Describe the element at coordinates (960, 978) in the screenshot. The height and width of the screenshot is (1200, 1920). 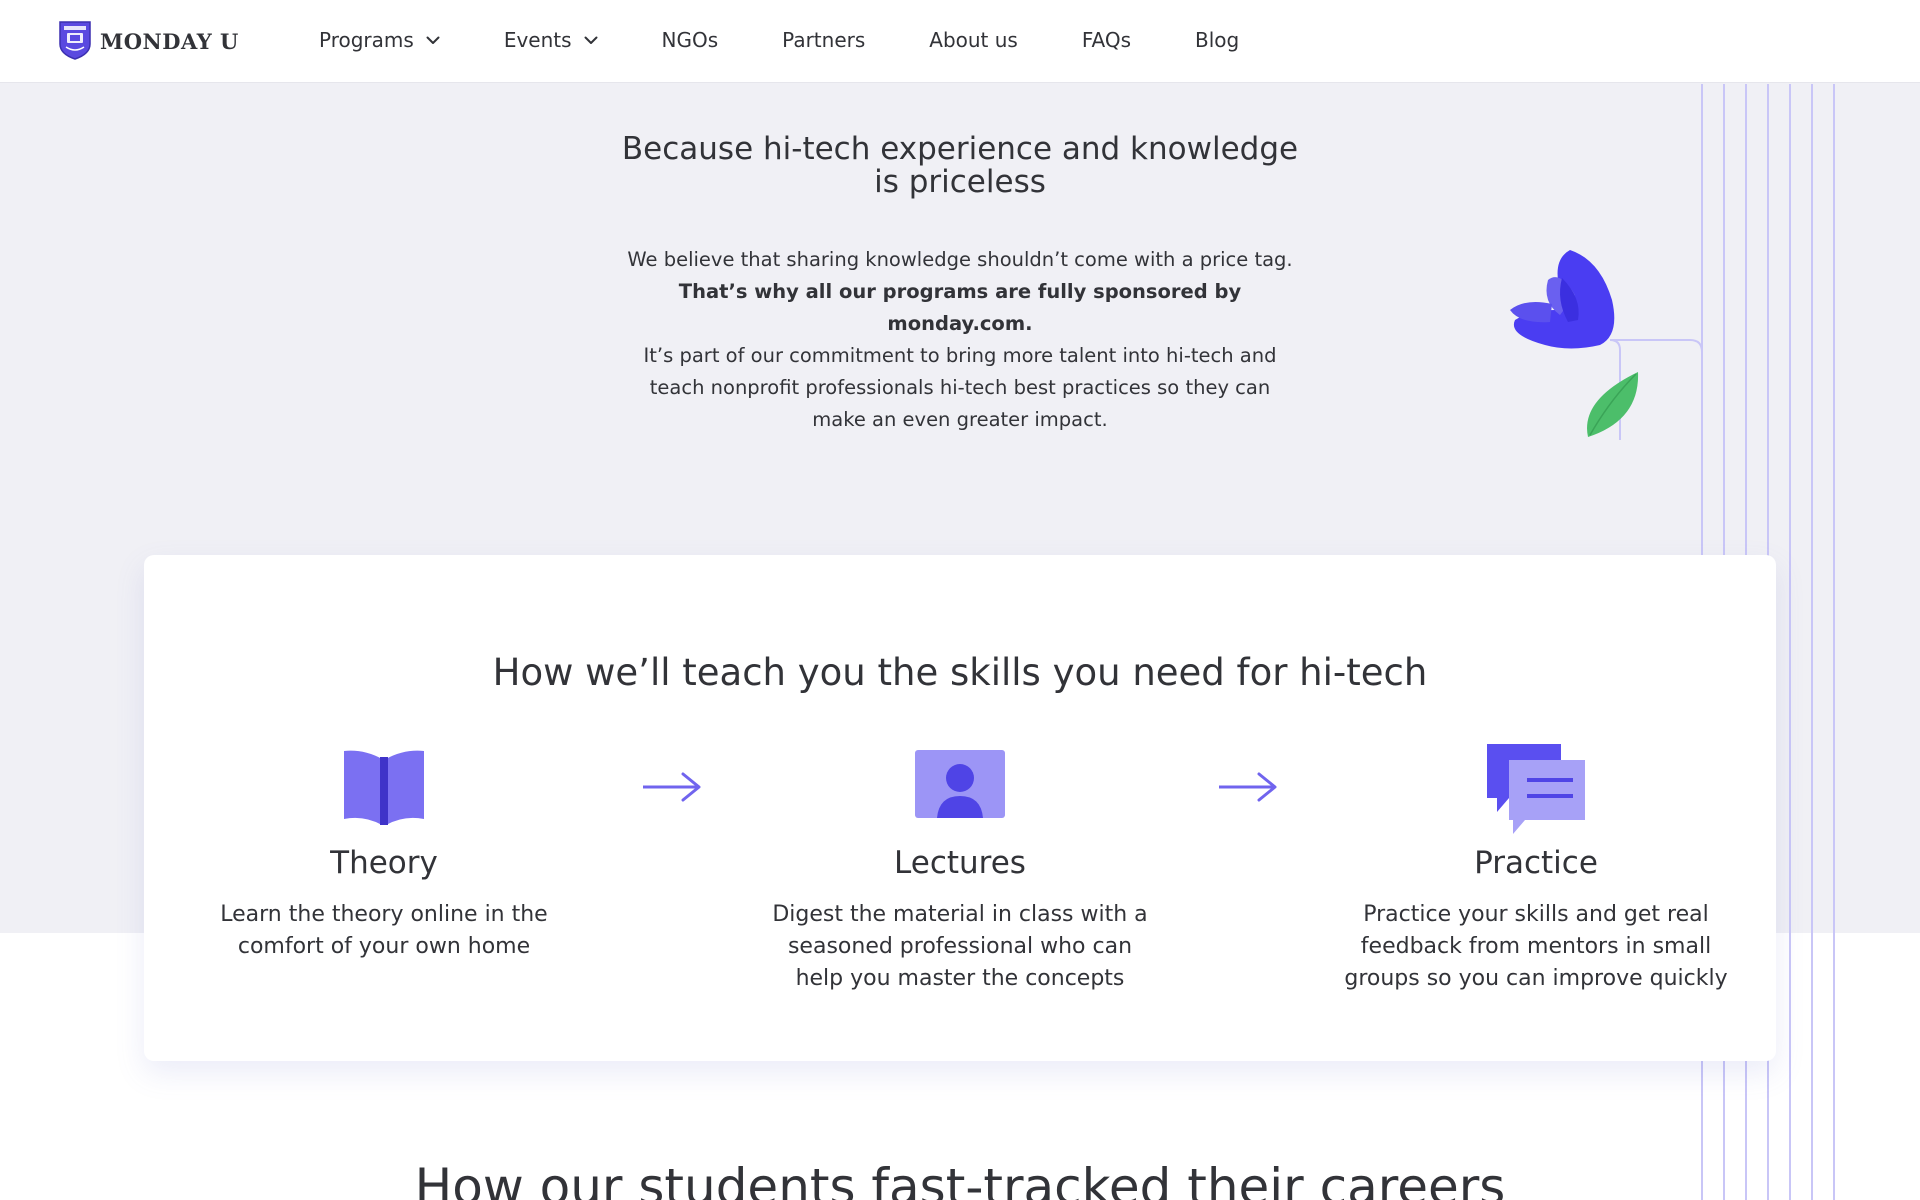
I see `step-description-line: help you master the concepts` at that location.